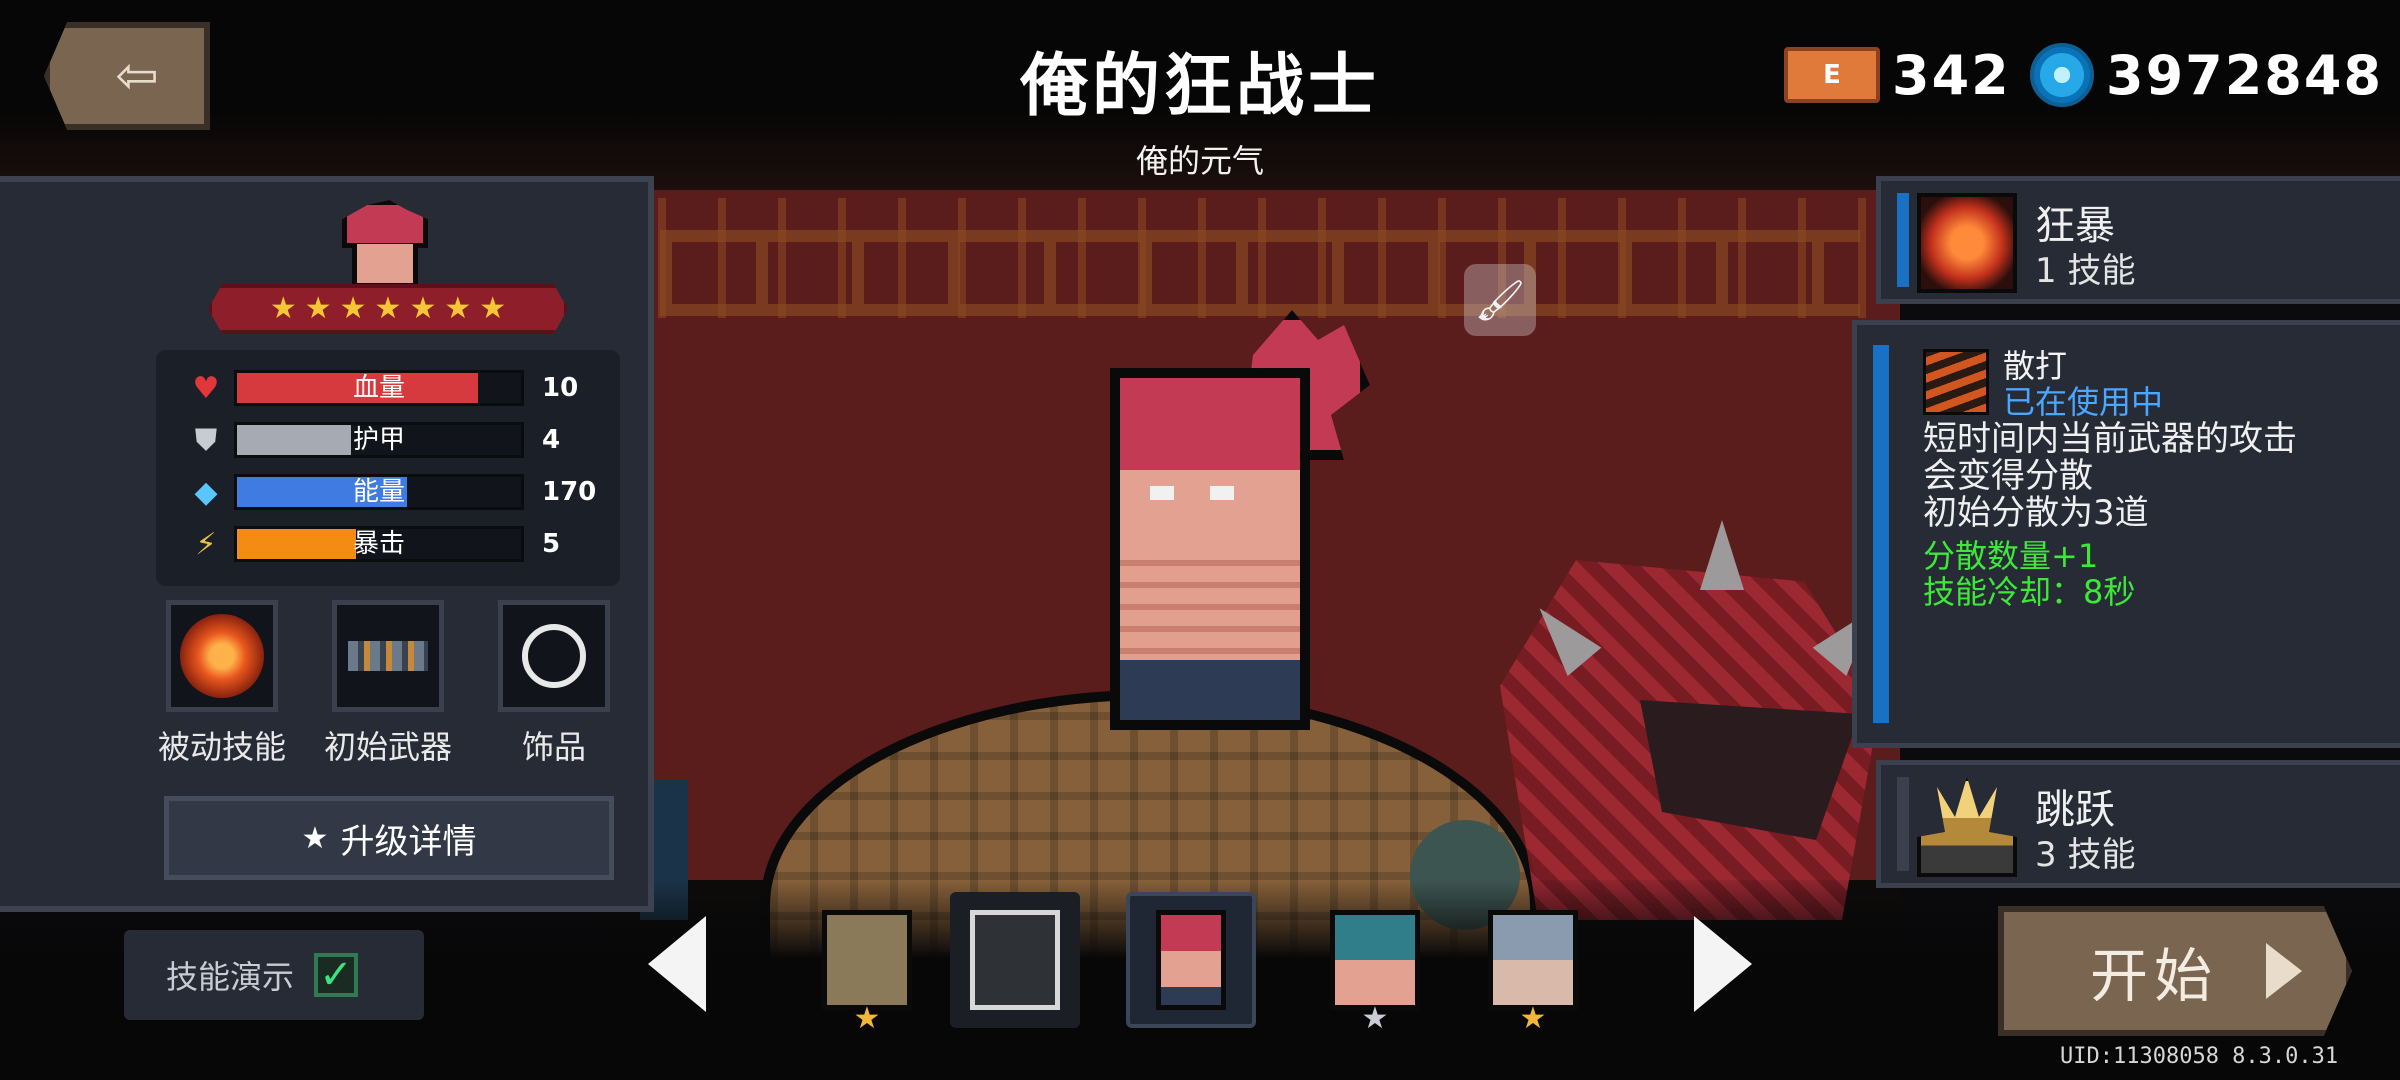  Describe the element at coordinates (206, 492) in the screenshot. I see `diamond-icon: ◆` at that location.